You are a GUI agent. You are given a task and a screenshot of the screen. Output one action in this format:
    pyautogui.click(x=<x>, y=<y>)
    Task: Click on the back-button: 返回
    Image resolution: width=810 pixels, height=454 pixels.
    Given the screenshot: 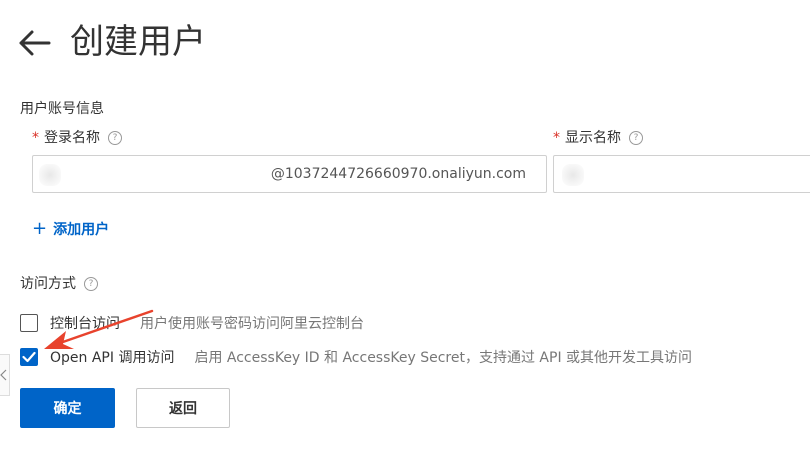 What is the action you would take?
    pyautogui.click(x=183, y=408)
    